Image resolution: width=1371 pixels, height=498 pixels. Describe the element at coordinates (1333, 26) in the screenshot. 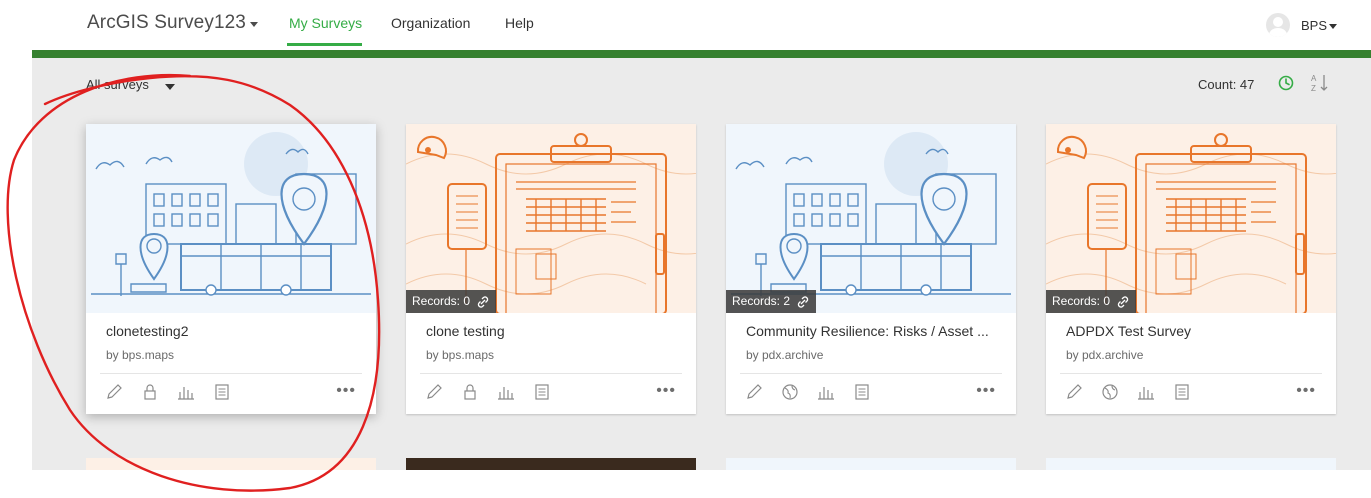

I see `user-menu-chevron-icon` at that location.